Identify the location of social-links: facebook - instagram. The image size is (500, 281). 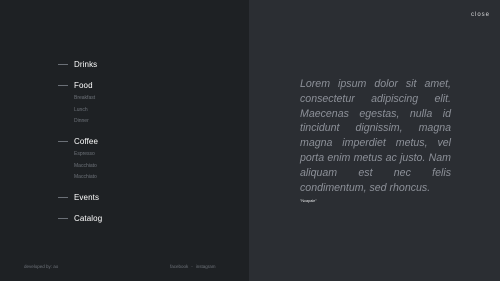
(193, 266).